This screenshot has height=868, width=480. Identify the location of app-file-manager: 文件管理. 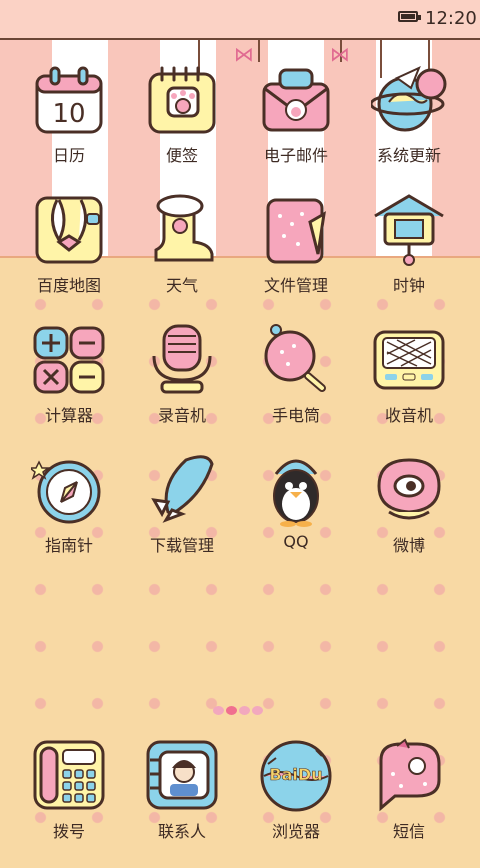
(296, 257).